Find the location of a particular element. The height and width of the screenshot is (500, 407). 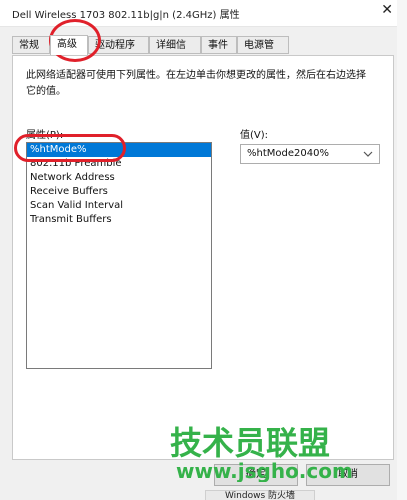

tab-general: 常规 is located at coordinates (31, 45).